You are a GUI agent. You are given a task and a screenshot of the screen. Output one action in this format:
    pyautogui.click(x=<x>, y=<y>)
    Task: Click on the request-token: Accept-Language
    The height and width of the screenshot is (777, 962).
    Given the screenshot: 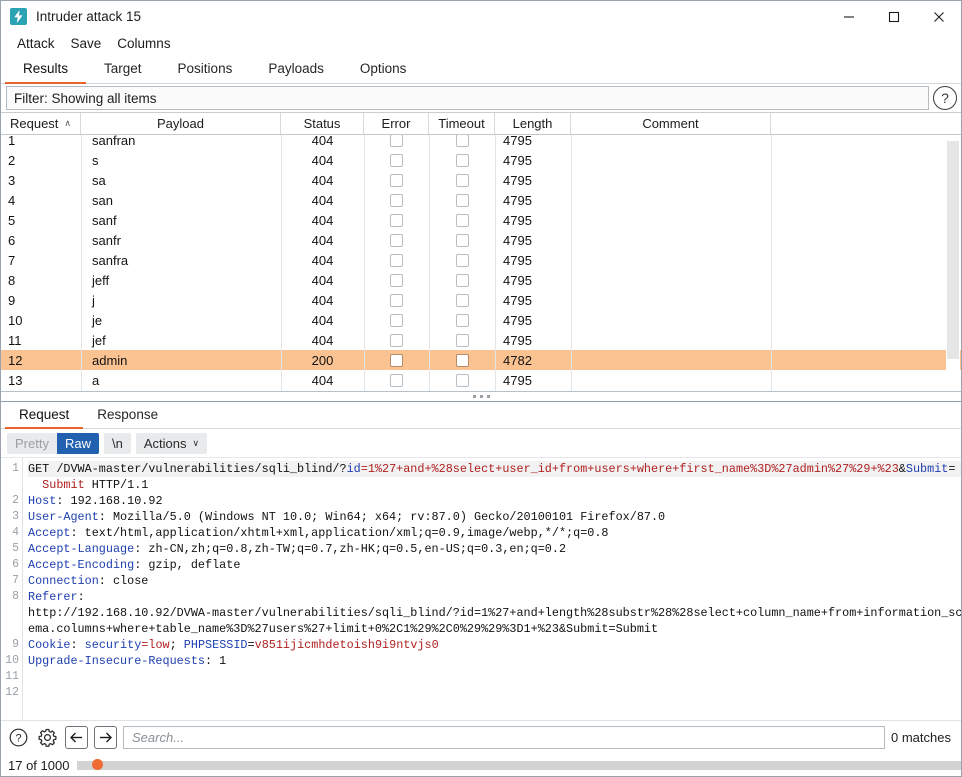 What is the action you would take?
    pyautogui.click(x=81, y=549)
    